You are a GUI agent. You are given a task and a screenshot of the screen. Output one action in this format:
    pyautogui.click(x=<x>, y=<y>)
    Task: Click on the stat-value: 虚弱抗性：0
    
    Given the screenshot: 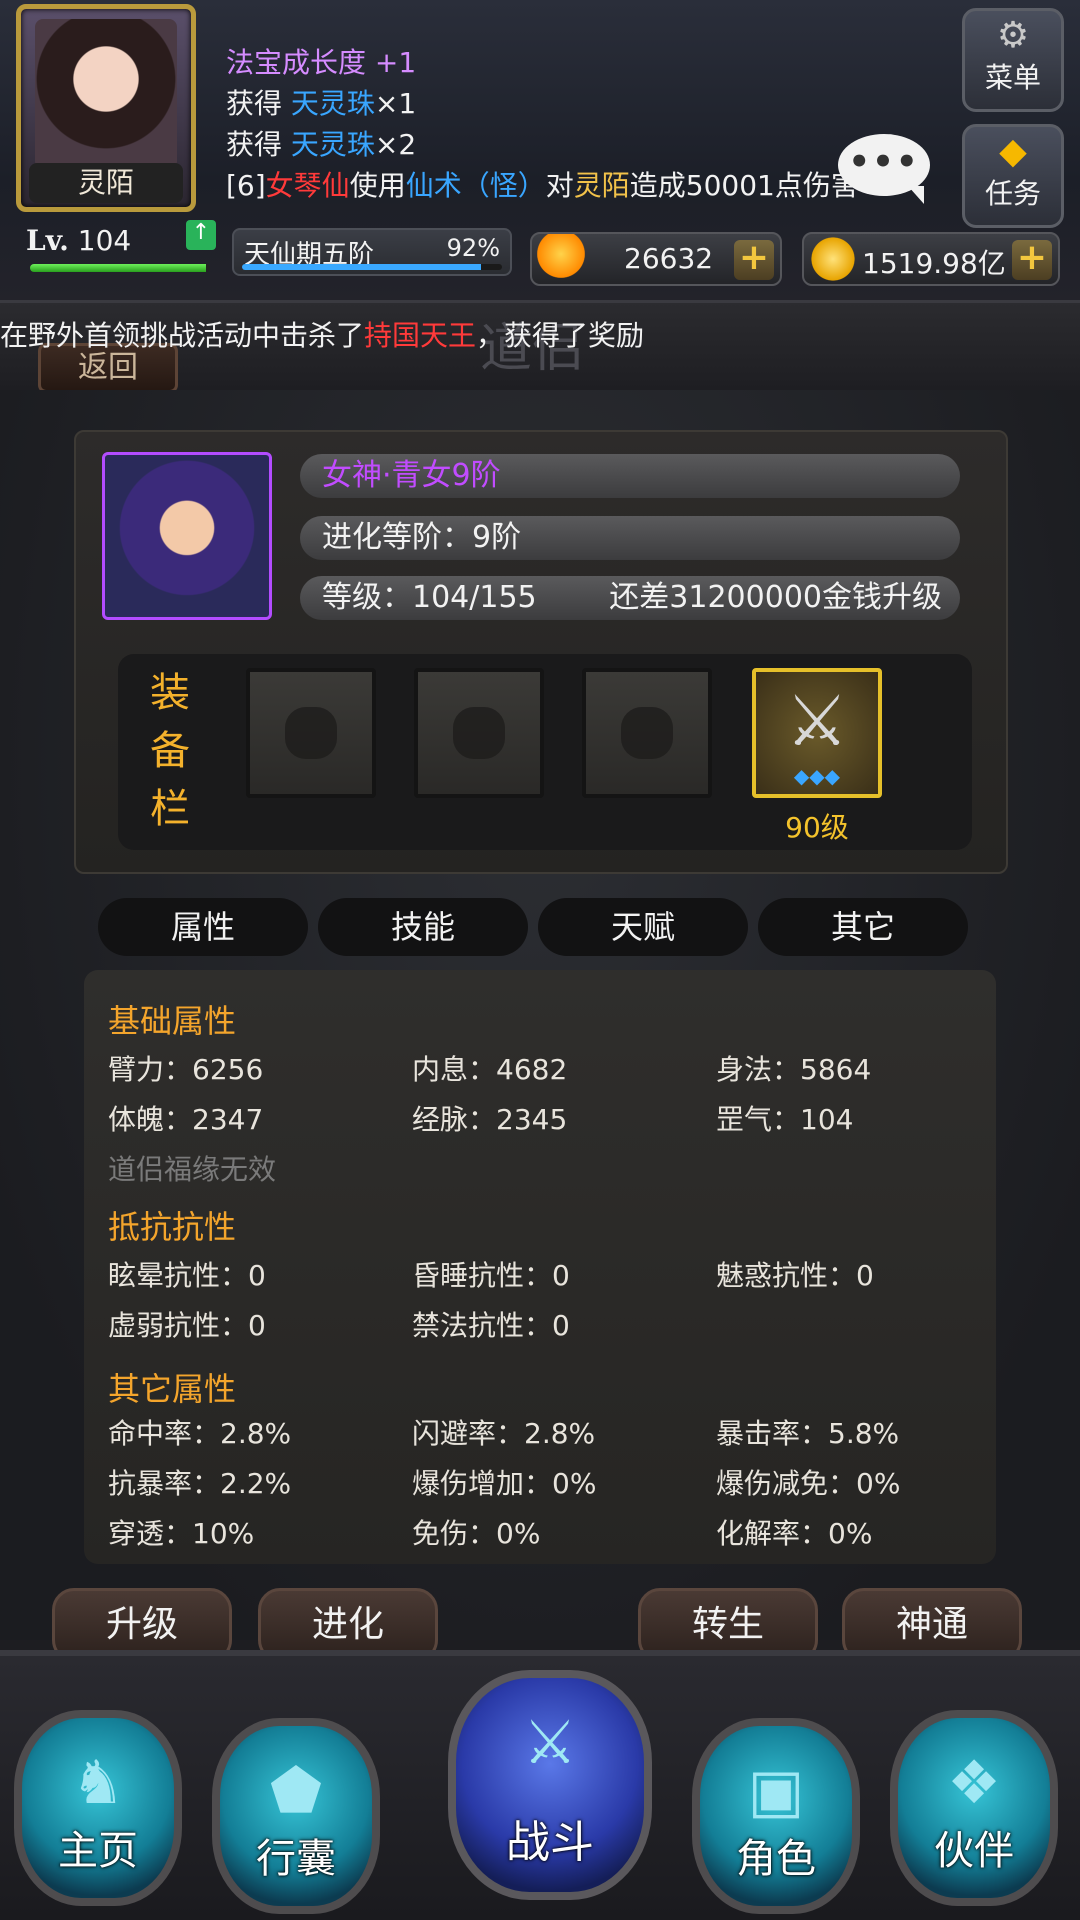 What is the action you would take?
    pyautogui.click(x=187, y=1325)
    